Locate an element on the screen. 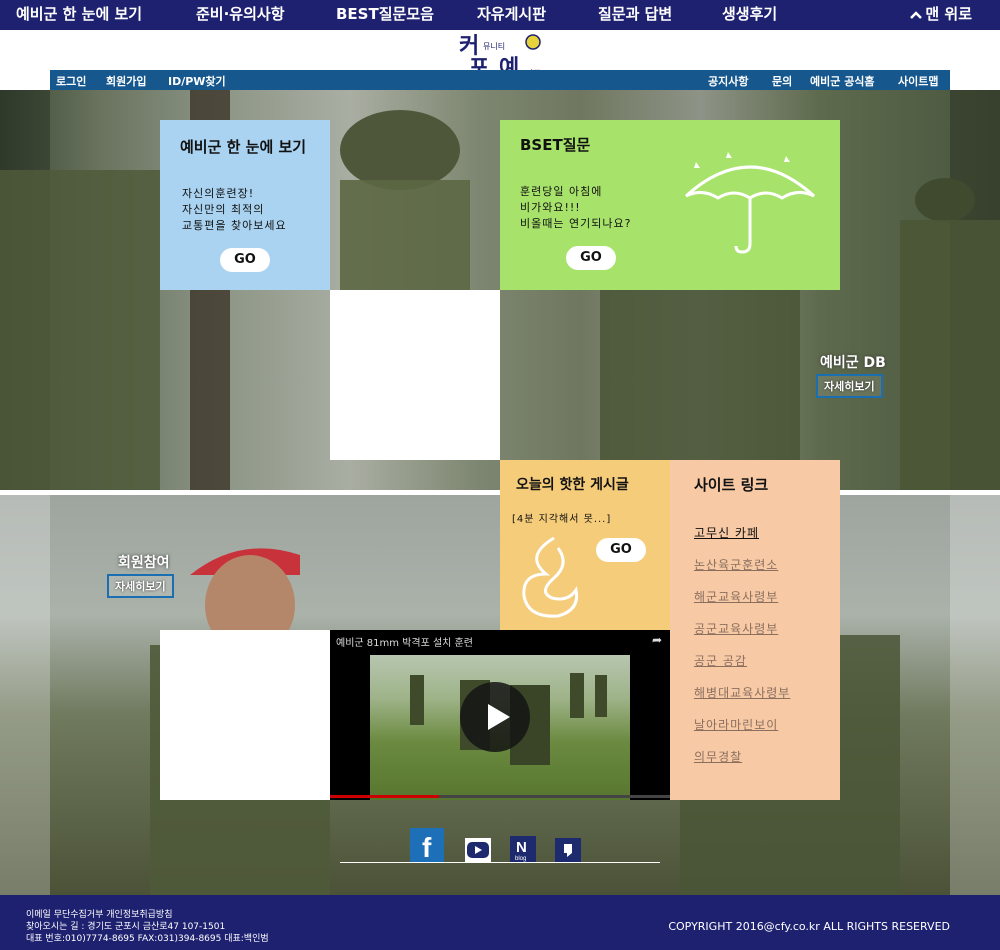 The width and height of the screenshot is (1000, 950). video-player: 예비군 81mm 박격포 설치 훈련 ➦ is located at coordinates (500, 715).